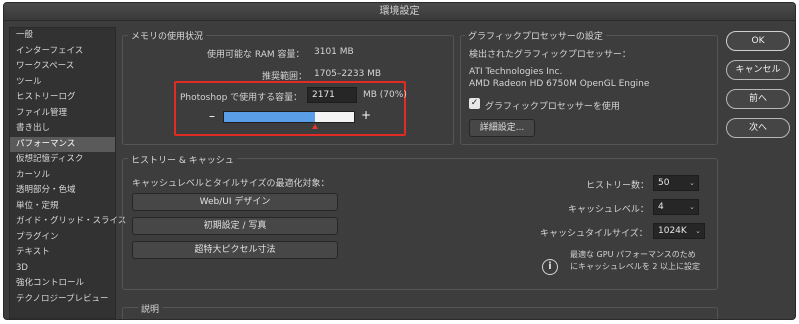  What do you see at coordinates (62, 300) in the screenshot?
I see `sidebar-item: テクノロジープレビュー` at bounding box center [62, 300].